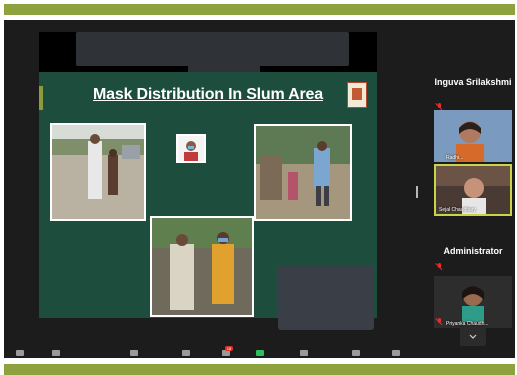  I want to click on participant-name: Administrator, so click(473, 251).